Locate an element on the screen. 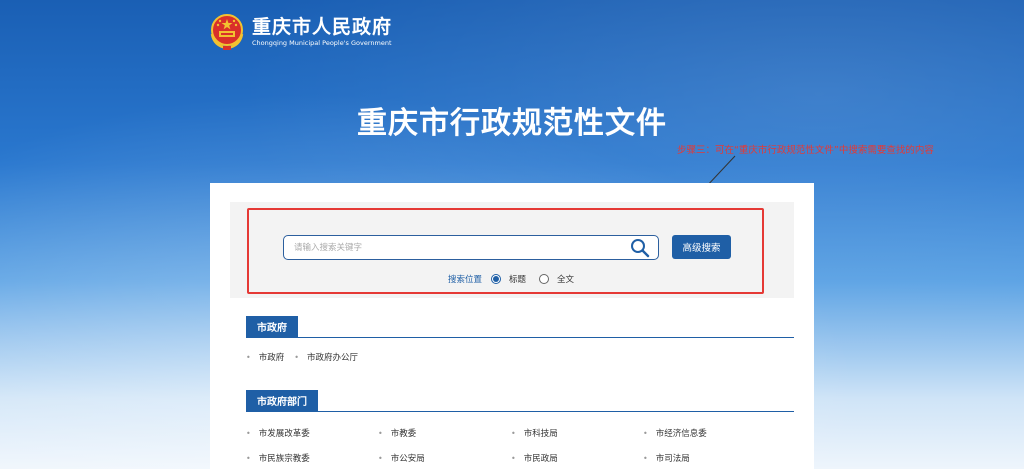  section-header-departments: 市政府部门 is located at coordinates (520, 401).